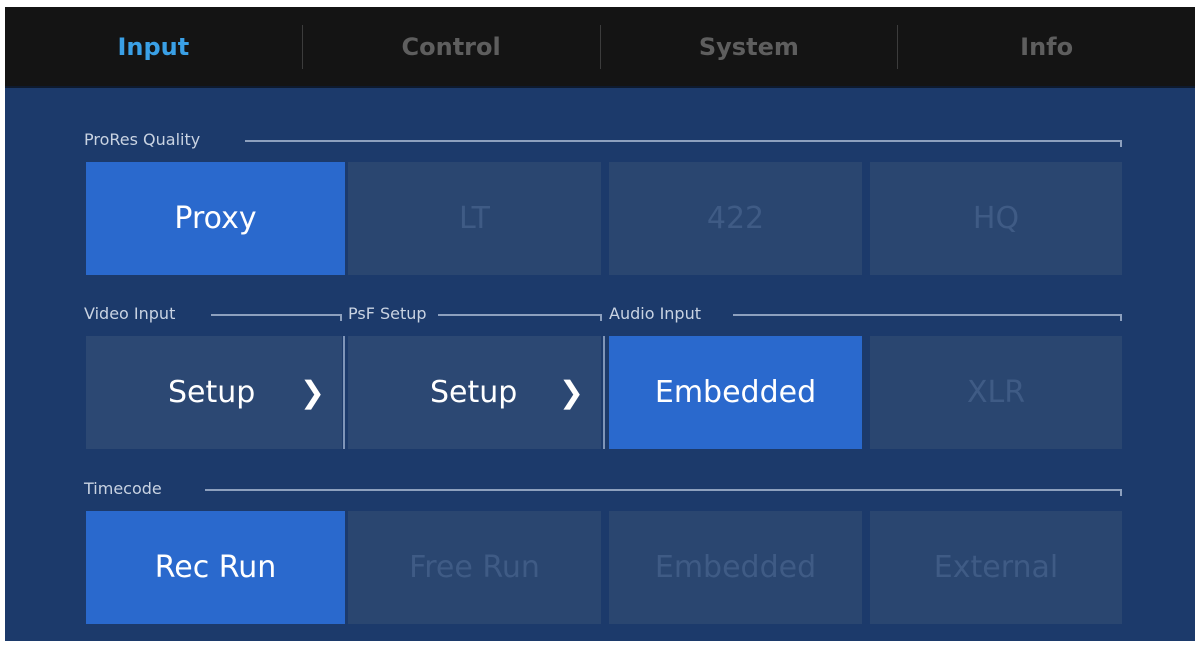 The width and height of the screenshot is (1203, 650). What do you see at coordinates (387, 313) in the screenshot?
I see `psf-setup-label: PsF Setup` at bounding box center [387, 313].